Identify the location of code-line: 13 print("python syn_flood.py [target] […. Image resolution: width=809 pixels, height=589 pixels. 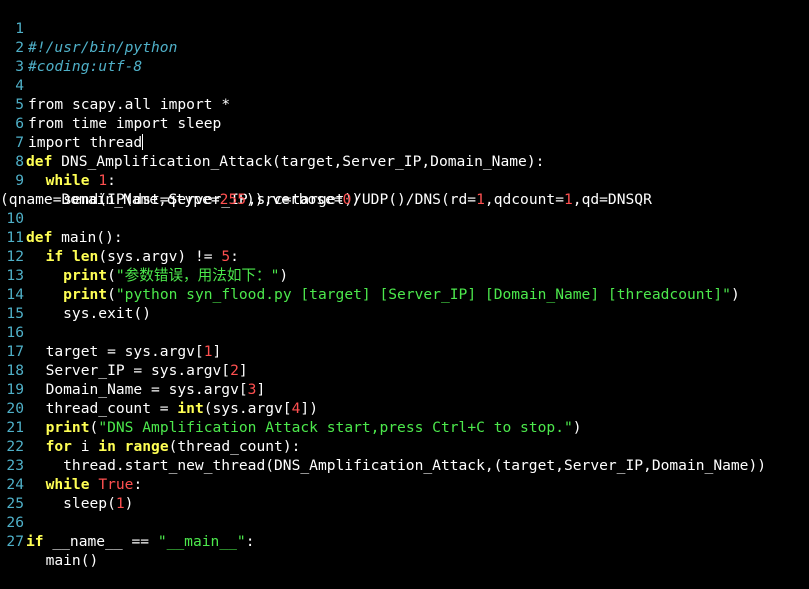
(404, 275).